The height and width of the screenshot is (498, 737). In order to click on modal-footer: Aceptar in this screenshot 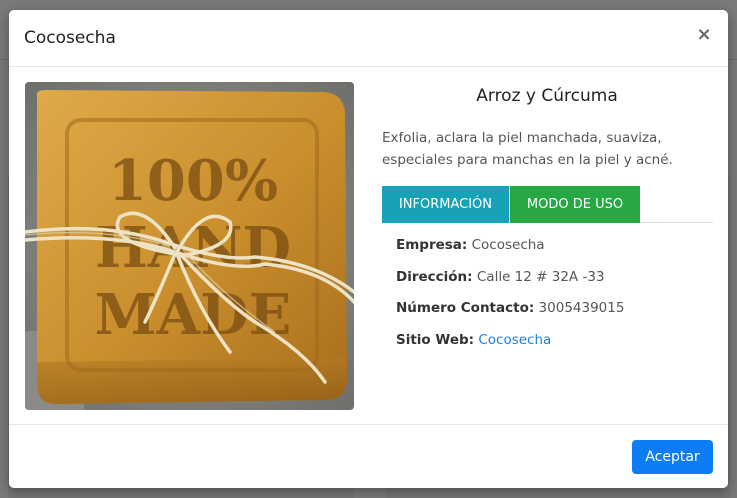, I will do `click(368, 456)`.